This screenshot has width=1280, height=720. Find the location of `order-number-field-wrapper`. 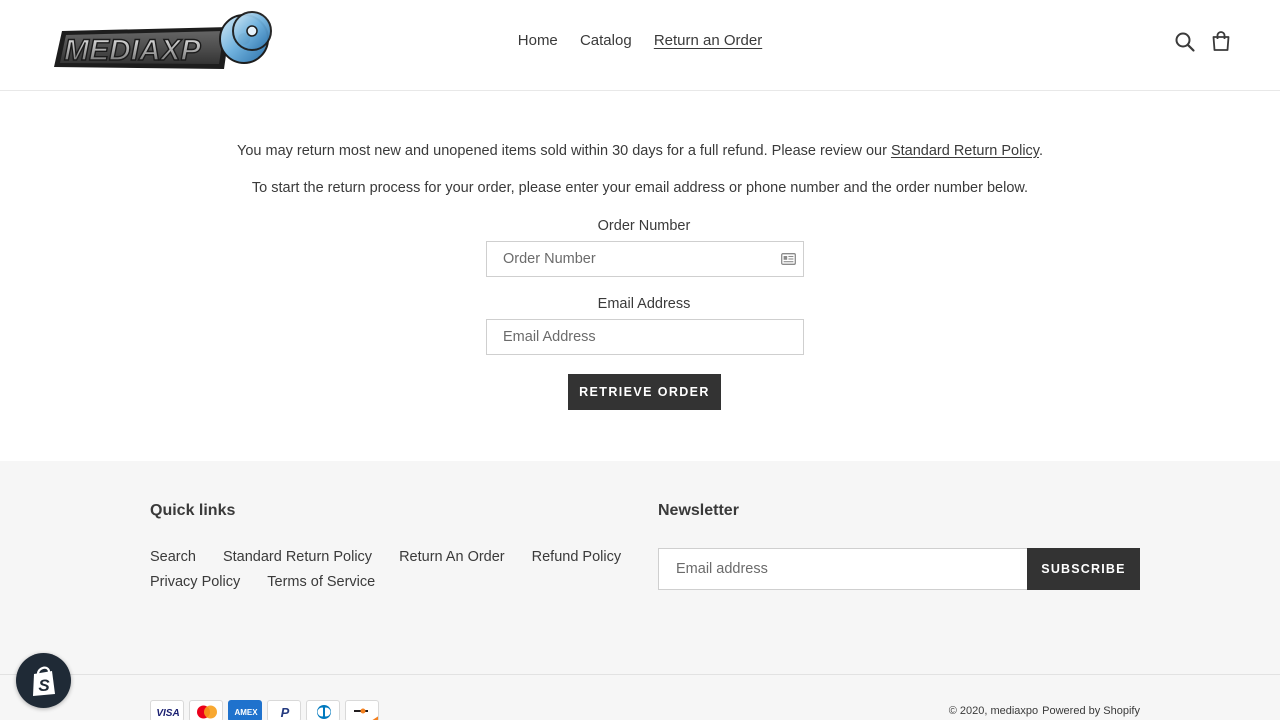

order-number-field-wrapper is located at coordinates (645, 259).